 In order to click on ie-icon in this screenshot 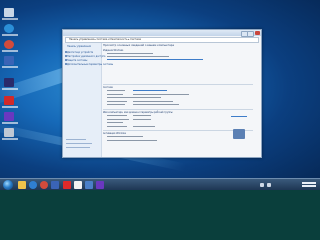, I will do `click(33, 185)`.